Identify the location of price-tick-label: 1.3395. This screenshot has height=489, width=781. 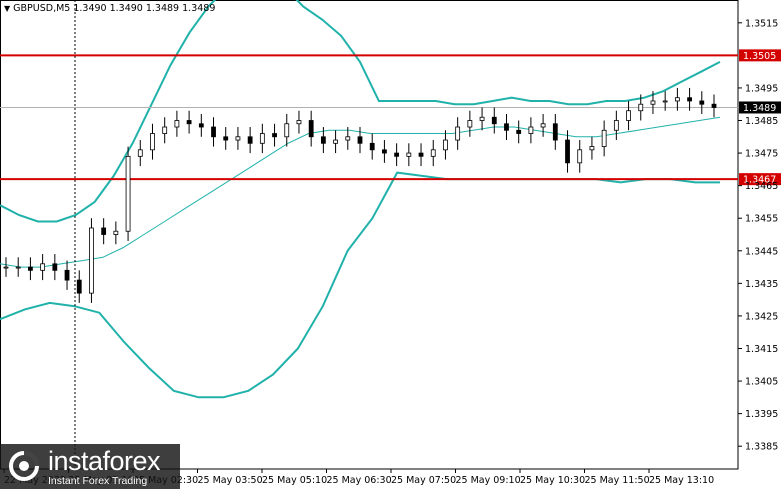
(761, 414).